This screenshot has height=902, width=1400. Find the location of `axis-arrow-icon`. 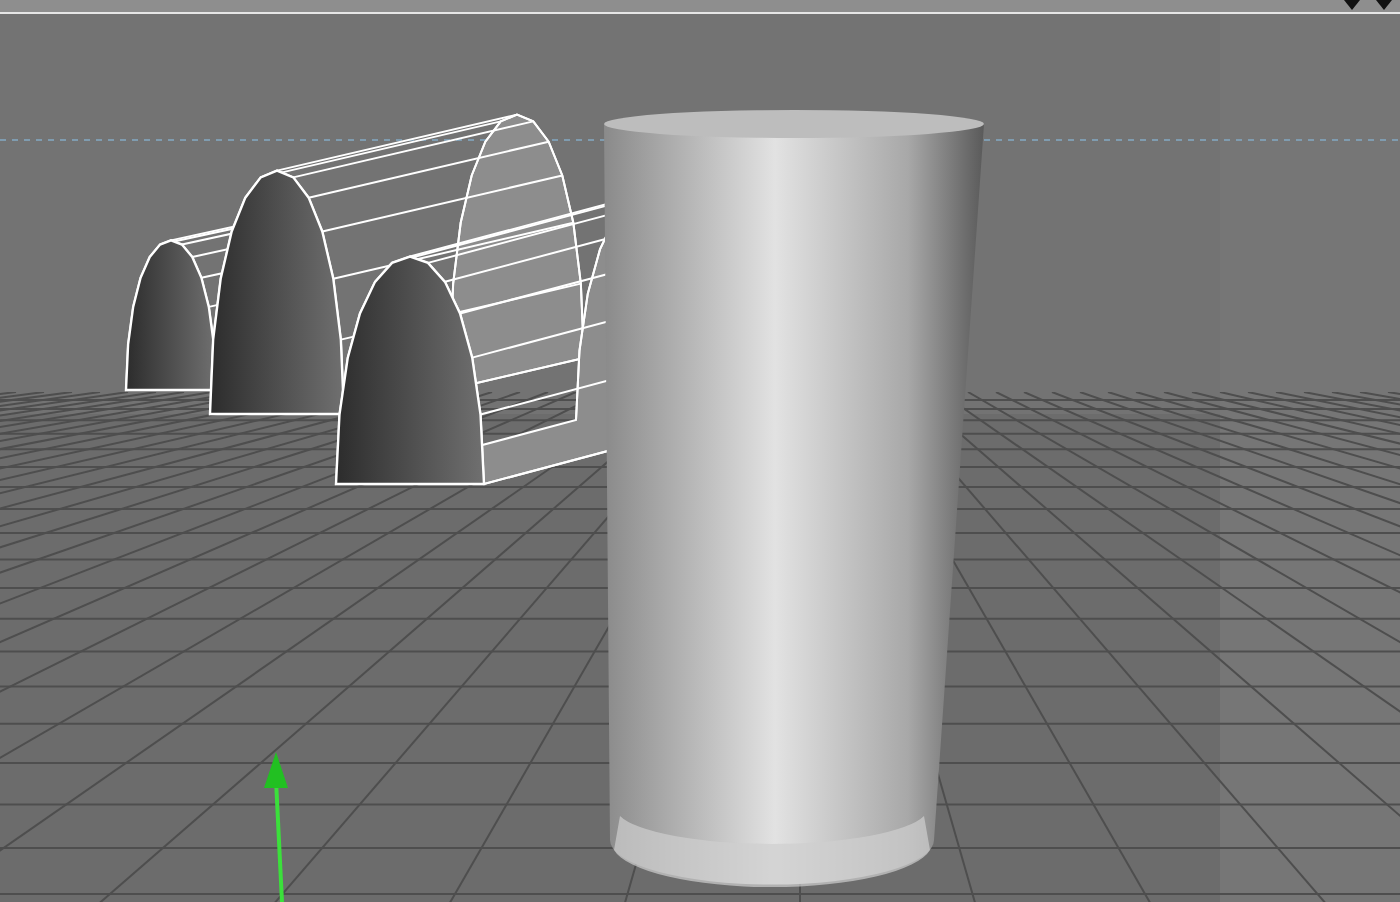

axis-arrow-icon is located at coordinates (276, 827).